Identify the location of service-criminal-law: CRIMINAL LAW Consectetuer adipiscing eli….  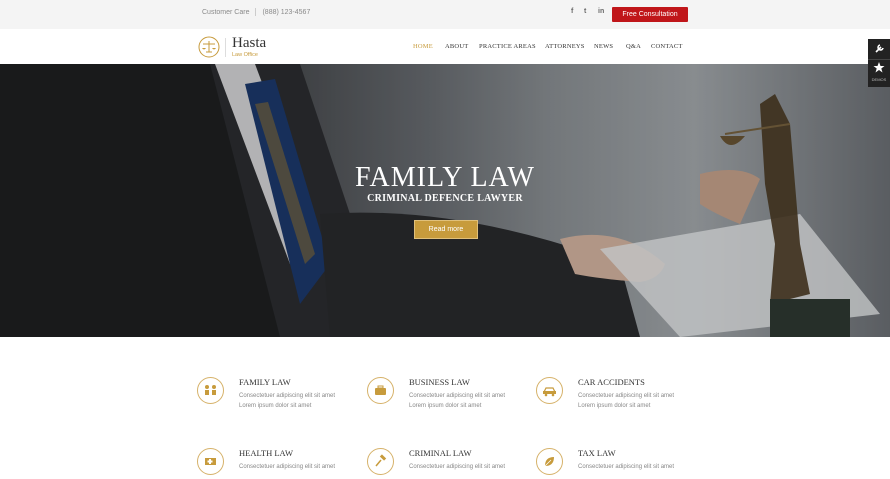
(447, 463).